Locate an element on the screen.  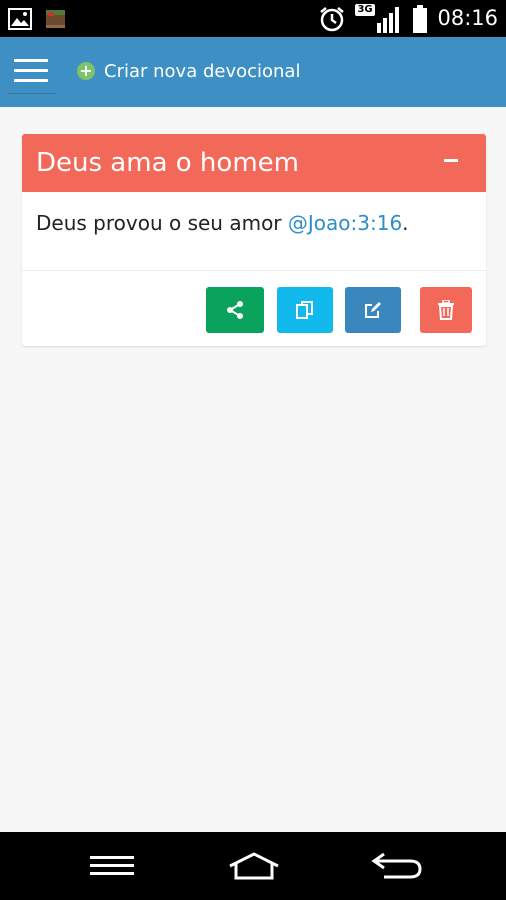
menu-underline is located at coordinates (32, 93).